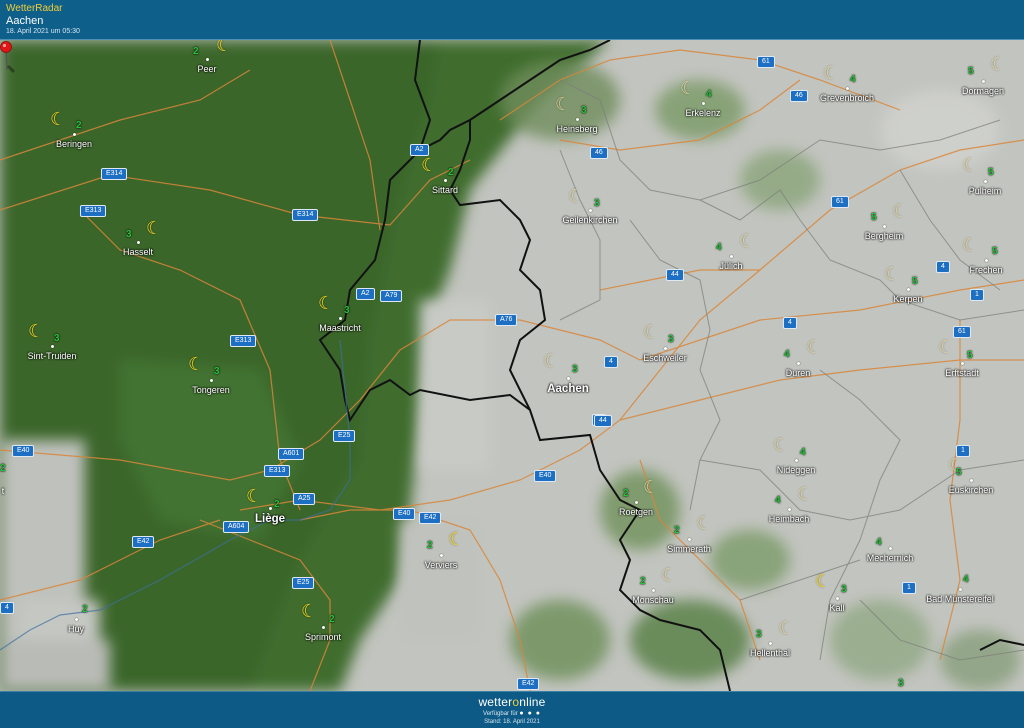 This screenshot has height=728, width=1024. What do you see at coordinates (206, 69) in the screenshot?
I see `city-label: Peer` at bounding box center [206, 69].